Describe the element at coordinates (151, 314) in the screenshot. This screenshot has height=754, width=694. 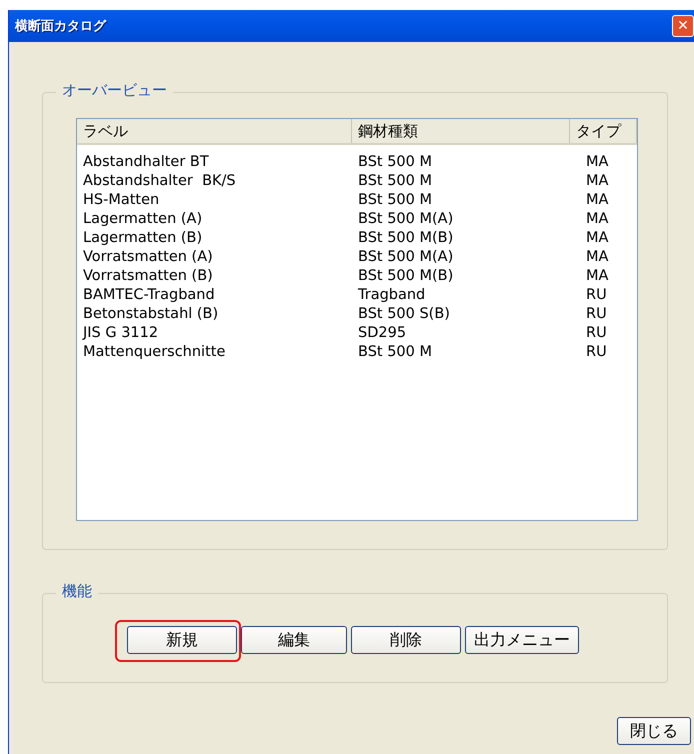
I see `list-cell-text: Betonstabstahl (B)` at that location.